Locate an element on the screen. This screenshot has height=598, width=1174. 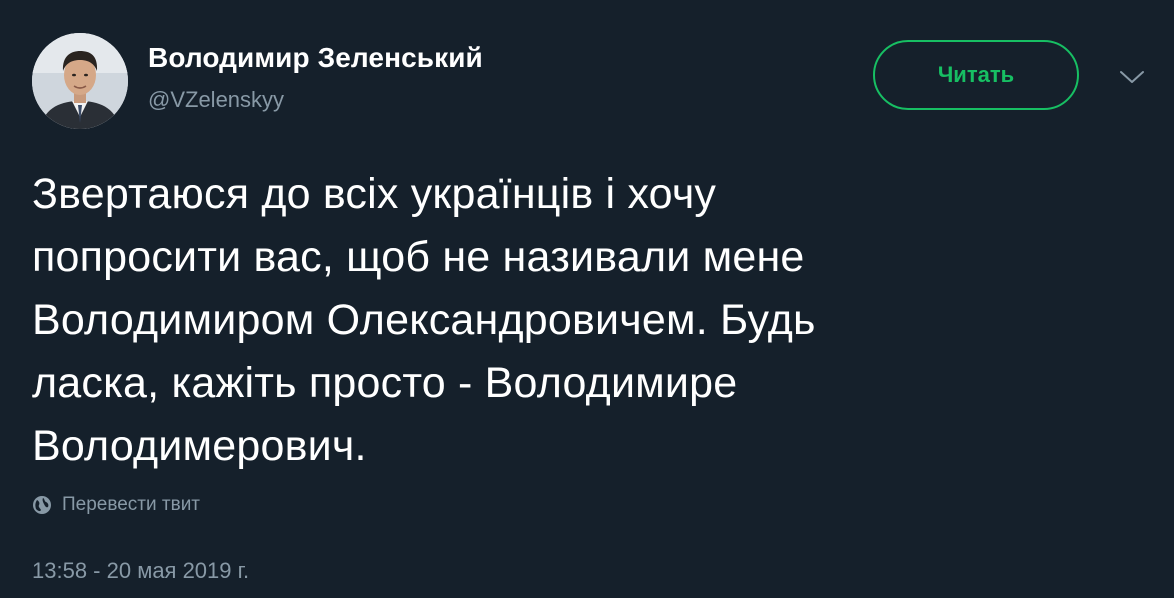
tweet-text-line: Володимерович. is located at coordinates (199, 446).